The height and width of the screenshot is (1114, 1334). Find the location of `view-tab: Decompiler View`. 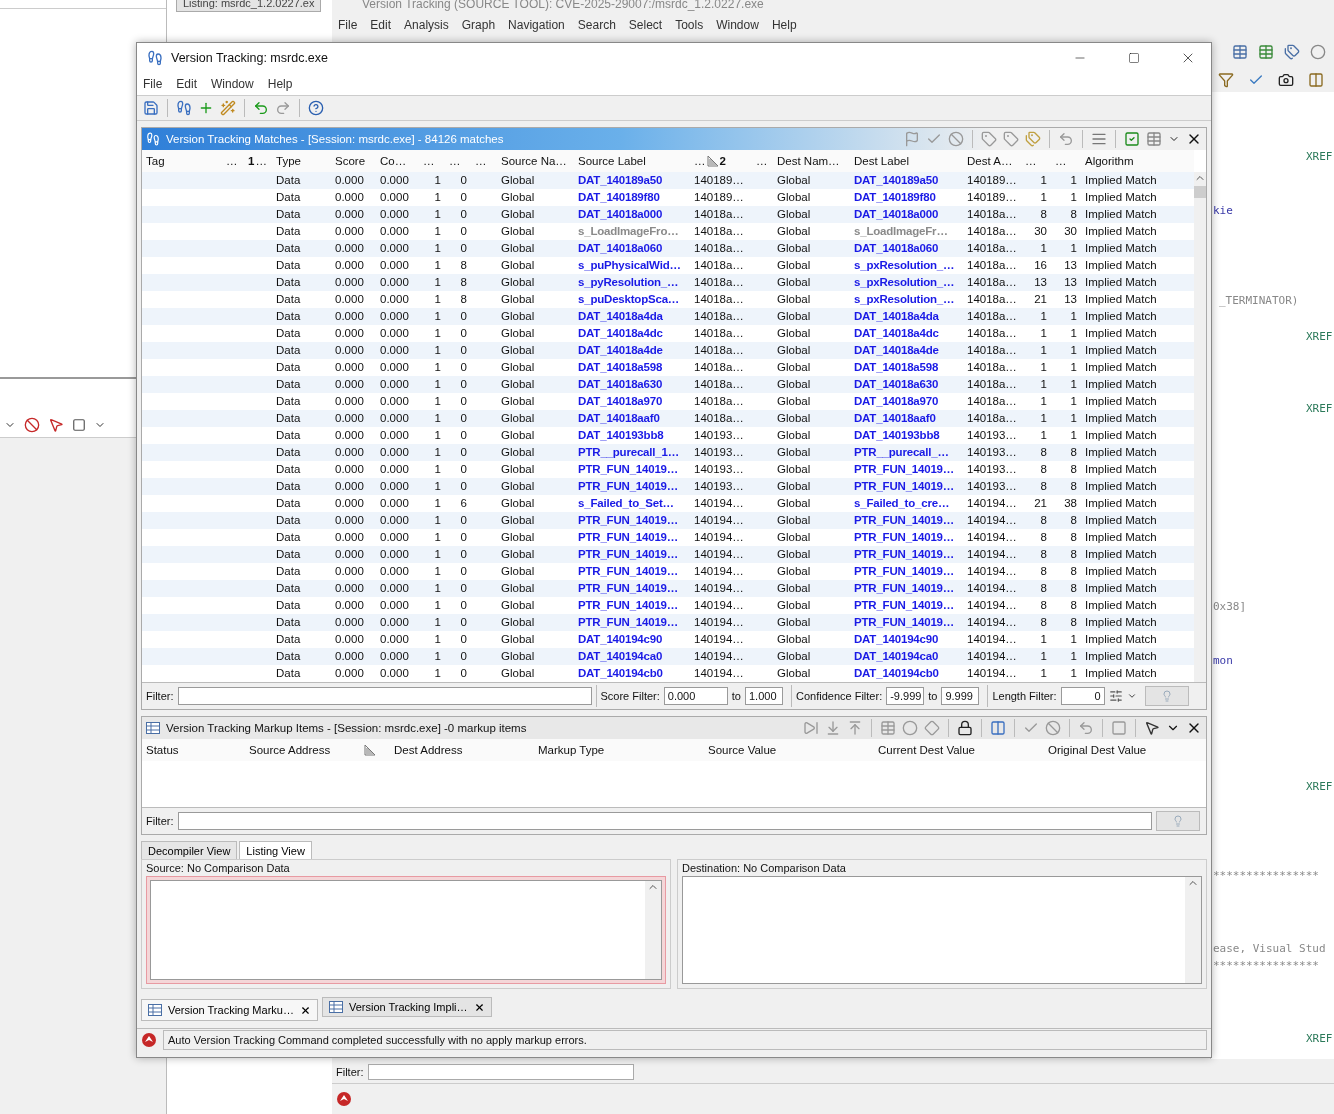

view-tab: Decompiler View is located at coordinates (189, 850).